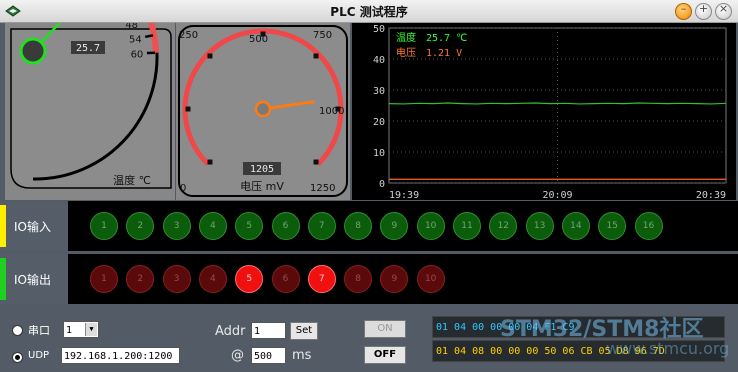  I want to click on io-output-indicator-bar, so click(3, 279).